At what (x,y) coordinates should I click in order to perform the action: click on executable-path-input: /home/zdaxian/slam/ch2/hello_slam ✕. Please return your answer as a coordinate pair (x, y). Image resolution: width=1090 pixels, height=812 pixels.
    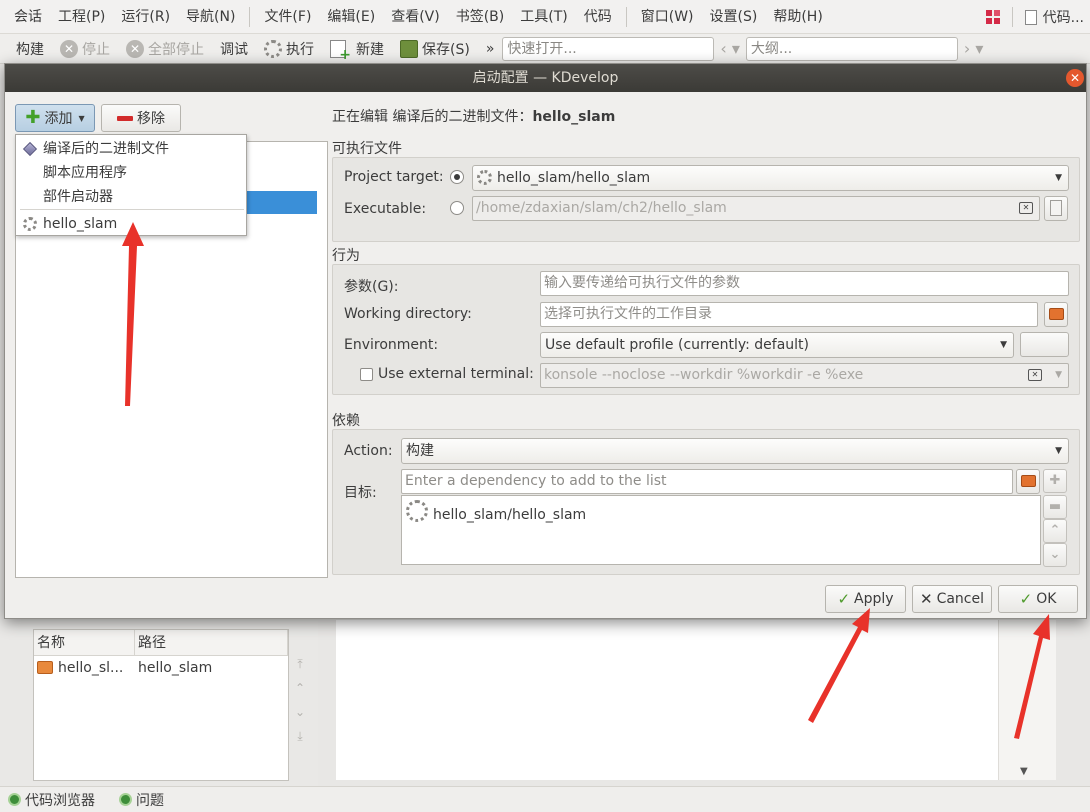
    Looking at the image, I should click on (756, 208).